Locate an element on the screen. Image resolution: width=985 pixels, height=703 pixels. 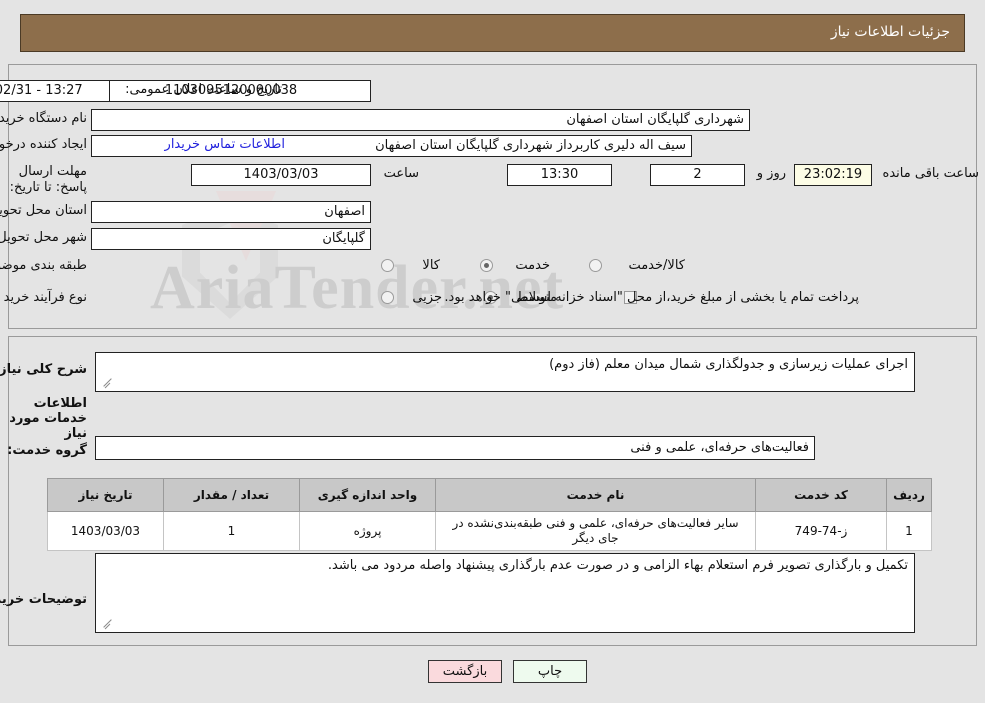
service-group-value: فعالیت‌های حرفه‌ای، علمی و فنی is located at coordinates (455, 448).